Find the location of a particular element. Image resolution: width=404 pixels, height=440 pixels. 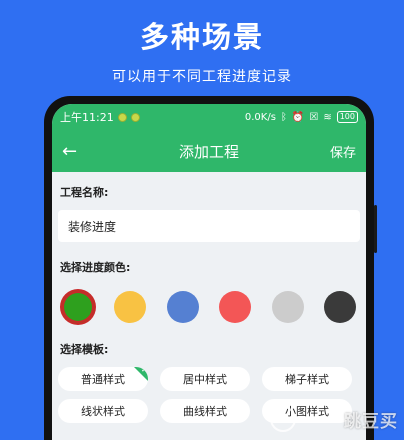

color-picker is located at coordinates (209, 307).